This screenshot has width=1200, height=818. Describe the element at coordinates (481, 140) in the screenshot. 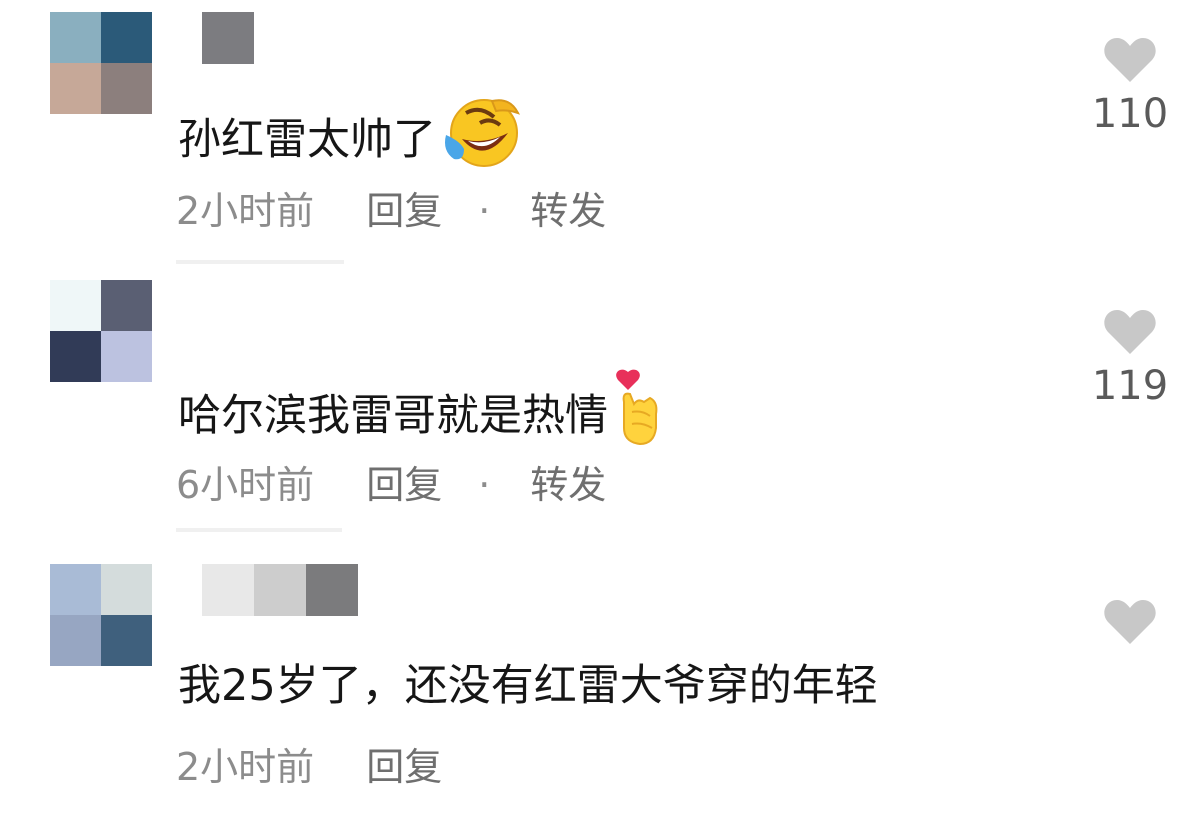

I see `rofl-emoji-icon` at that location.